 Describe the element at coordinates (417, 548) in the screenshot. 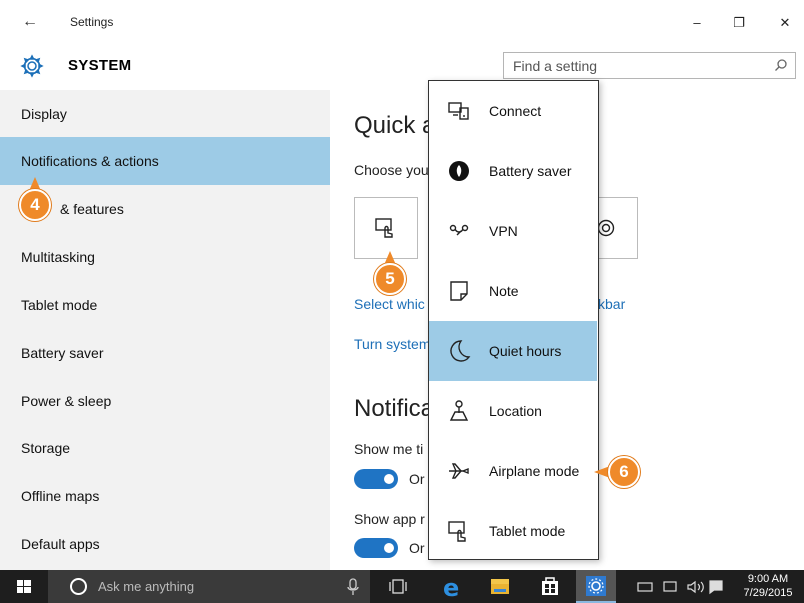

I see `show-app-notifications-state: Or` at that location.